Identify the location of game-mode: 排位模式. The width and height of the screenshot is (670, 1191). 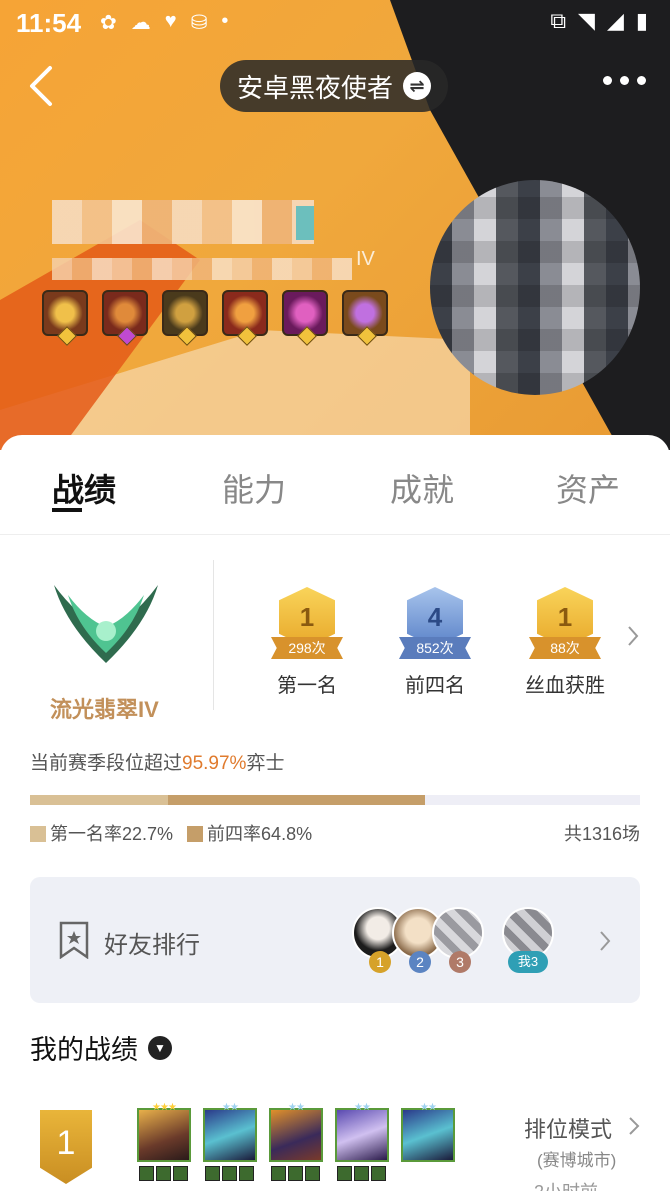
(568, 1128).